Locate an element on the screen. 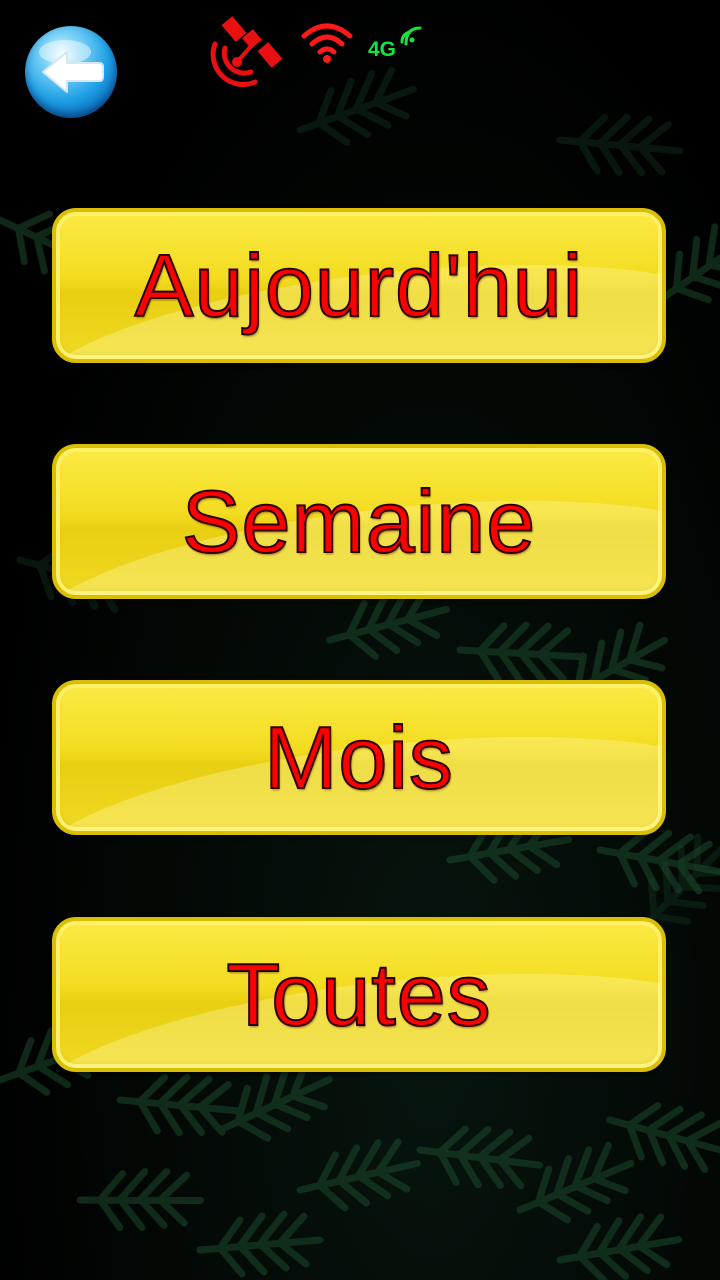 Image resolution: width=720 pixels, height=1280 pixels. signal-bars-icon is located at coordinates (411, 36).